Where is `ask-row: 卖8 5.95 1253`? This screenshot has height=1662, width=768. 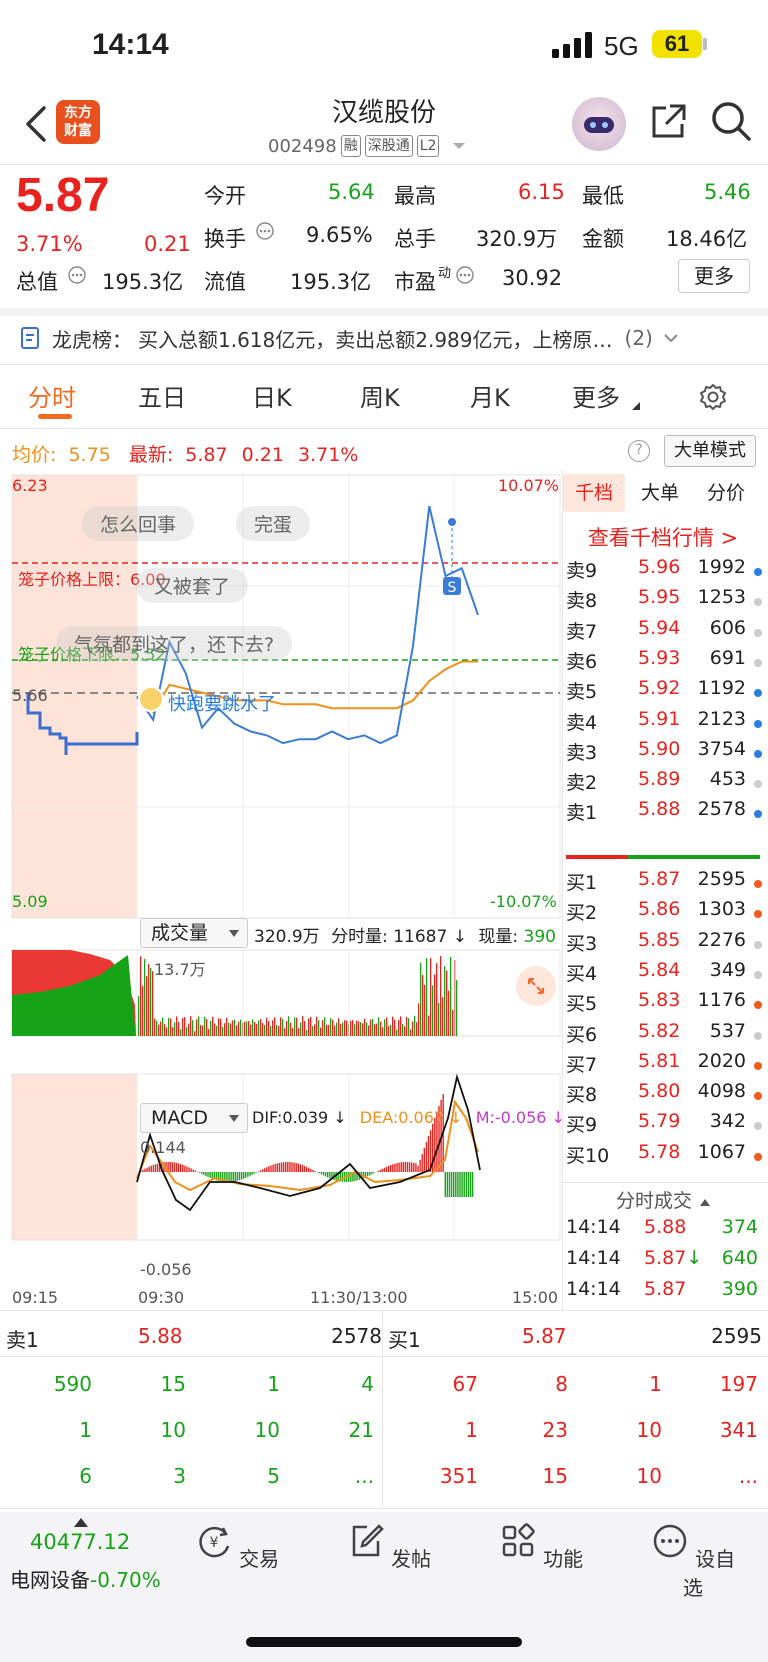 ask-row: 卖8 5.95 1253 is located at coordinates (663, 602).